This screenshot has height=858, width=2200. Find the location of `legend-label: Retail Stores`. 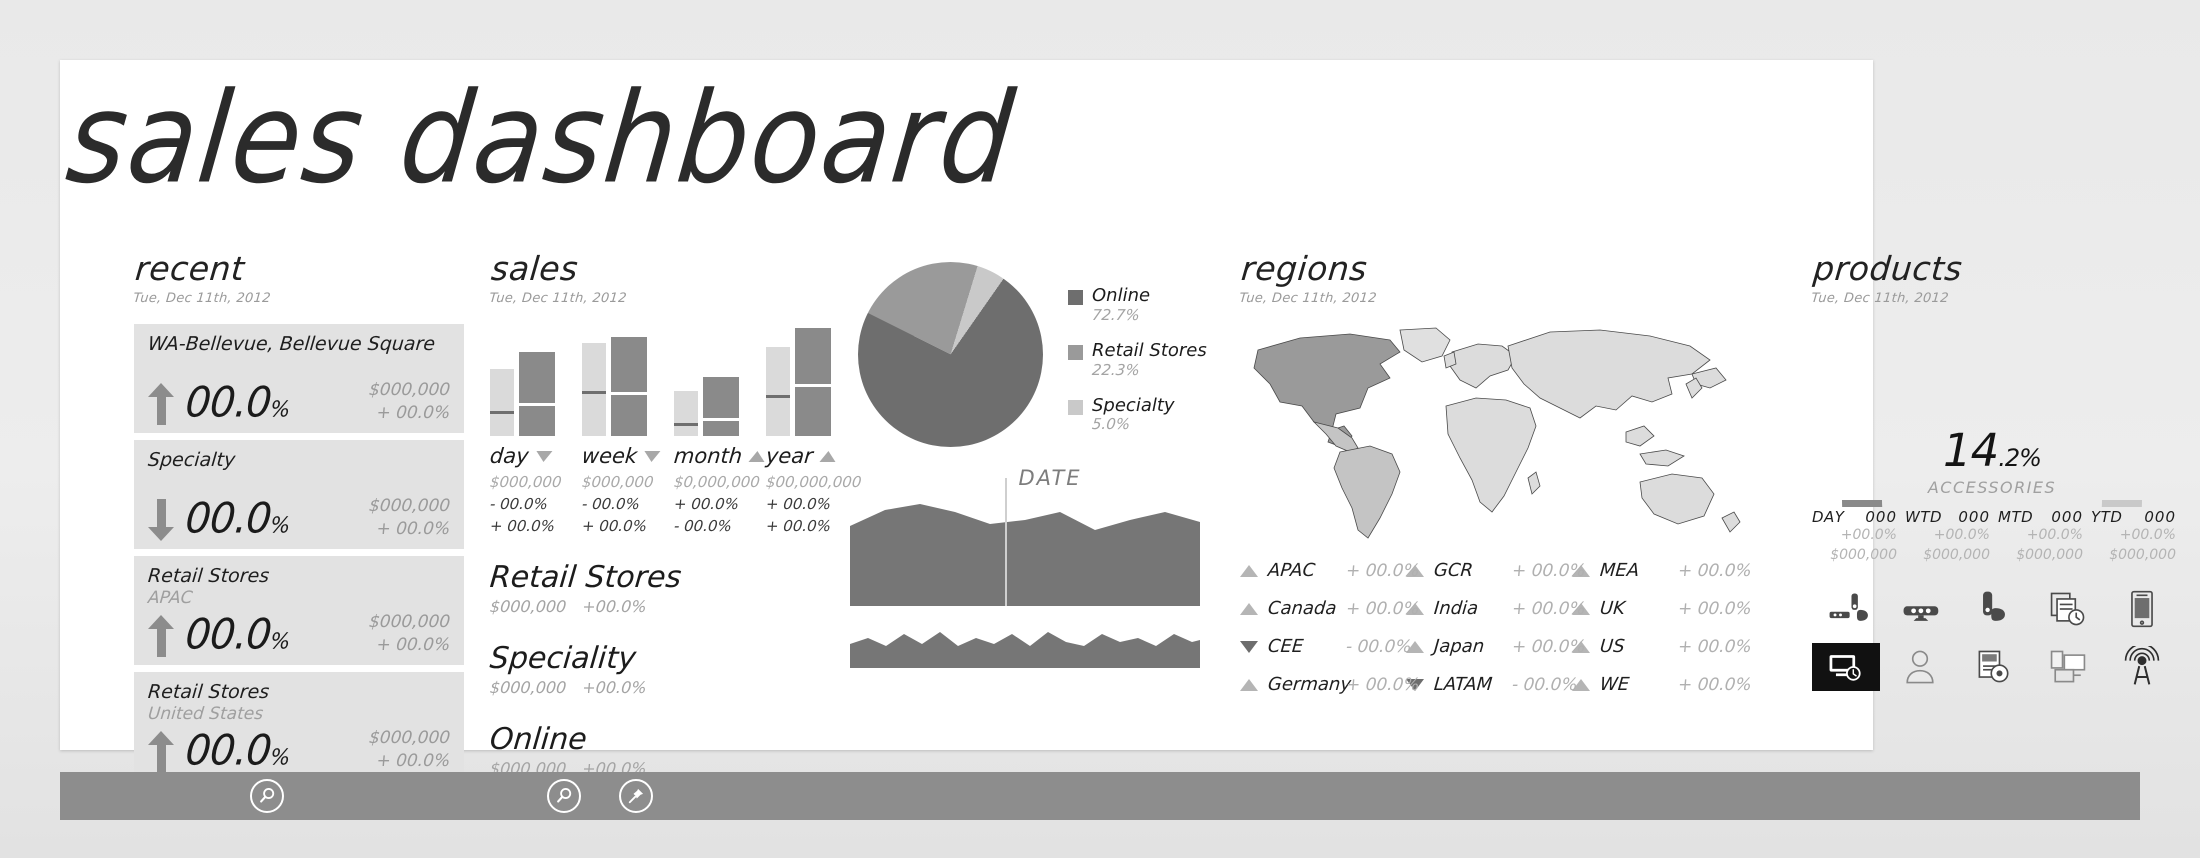

legend-label: Retail Stores is located at coordinates (1149, 350).